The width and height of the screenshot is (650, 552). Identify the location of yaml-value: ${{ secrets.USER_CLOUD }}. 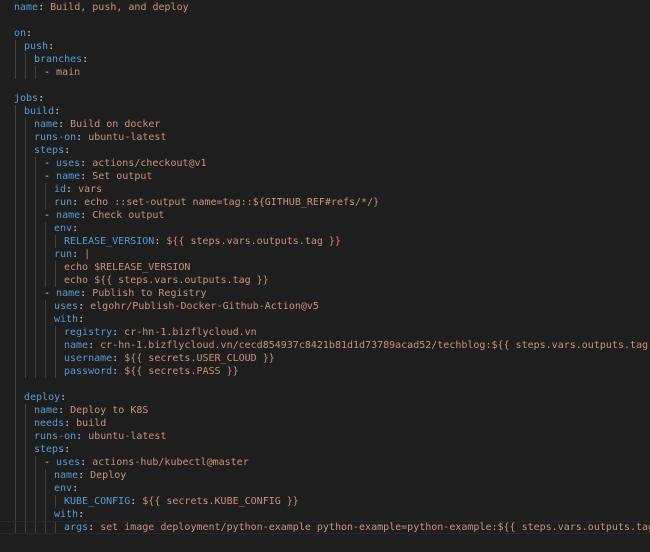
(199, 358).